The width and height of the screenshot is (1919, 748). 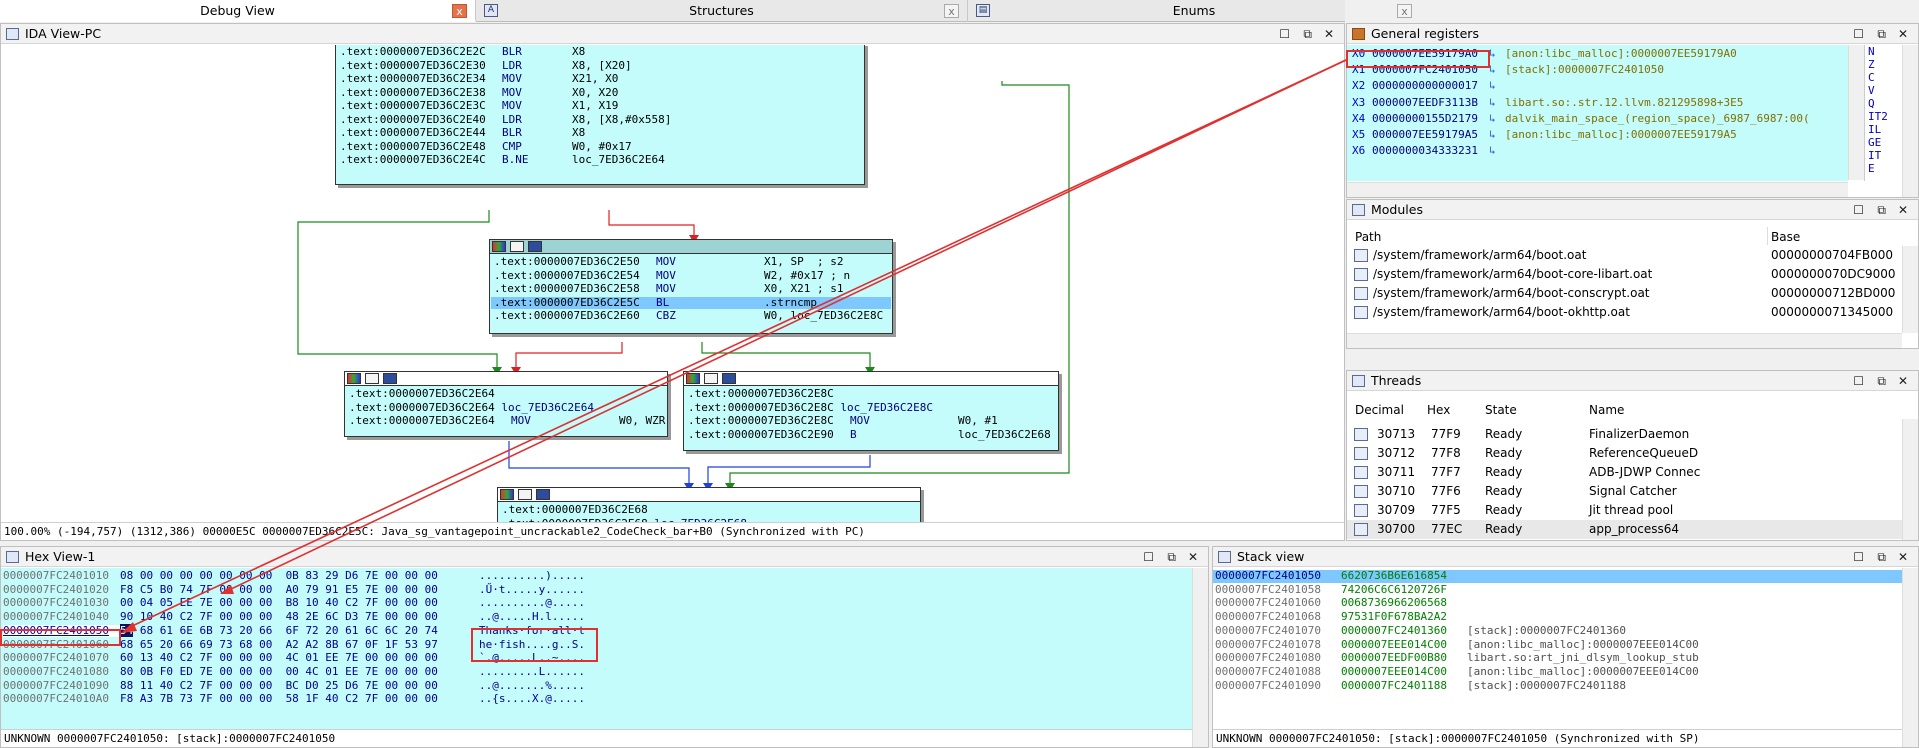 What do you see at coordinates (1606, 410) in the screenshot?
I see `column-header-name: Name` at bounding box center [1606, 410].